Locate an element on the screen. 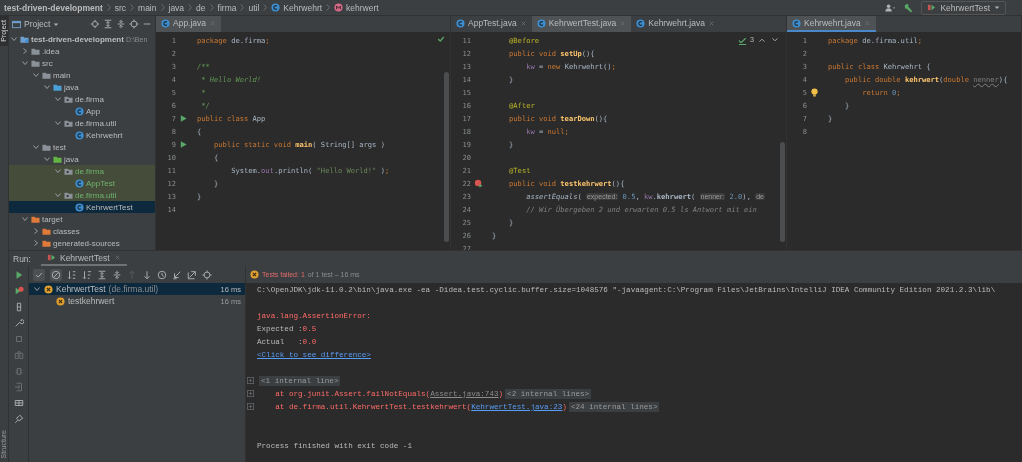 Image resolution: width=1022 pixels, height=462 pixels. tree-item: target is located at coordinates (82, 219).